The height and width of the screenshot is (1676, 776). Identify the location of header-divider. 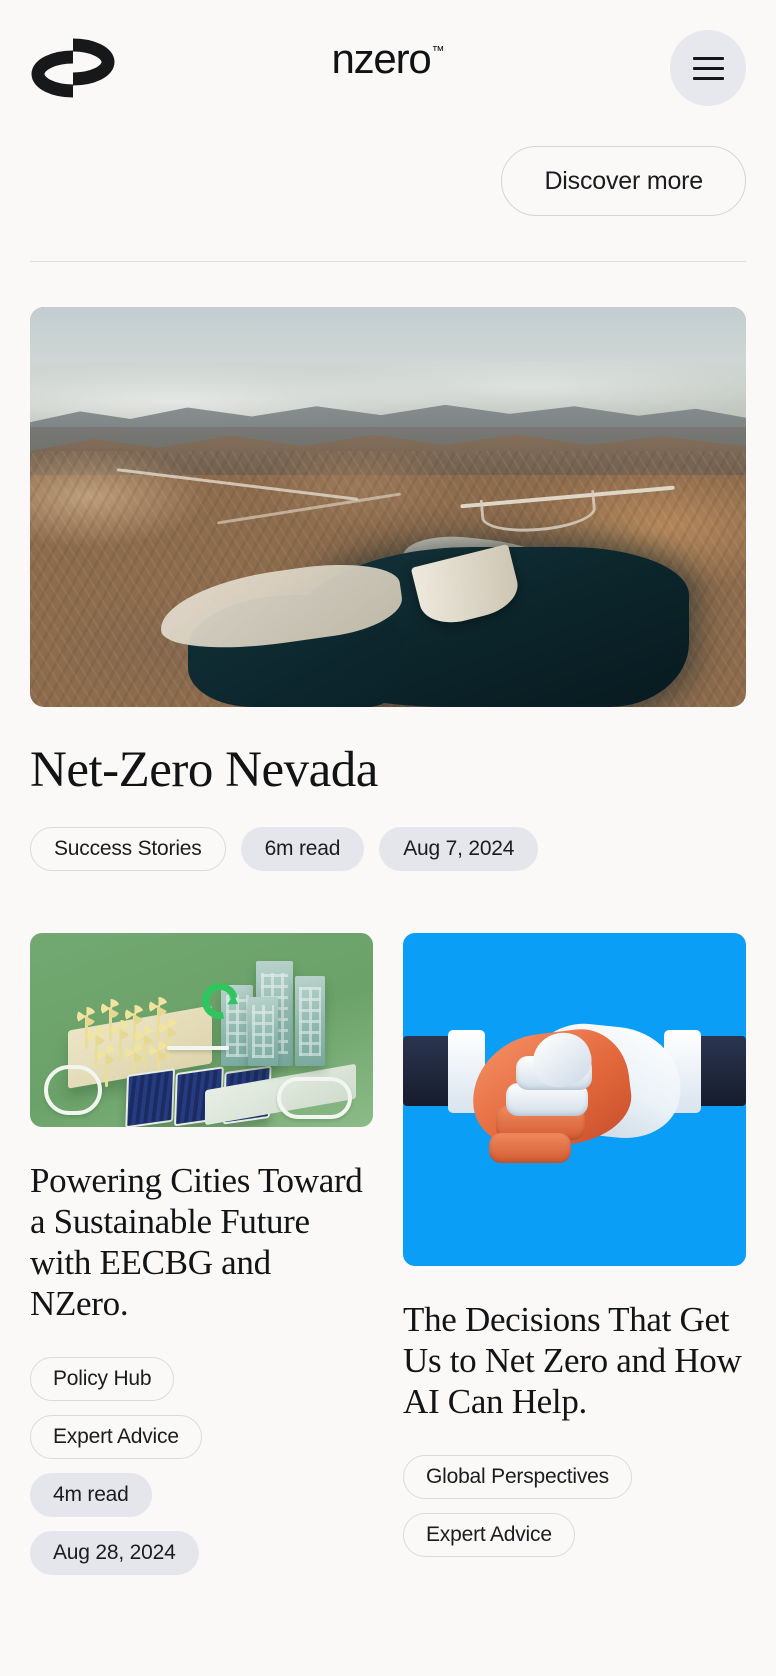
(388, 261).